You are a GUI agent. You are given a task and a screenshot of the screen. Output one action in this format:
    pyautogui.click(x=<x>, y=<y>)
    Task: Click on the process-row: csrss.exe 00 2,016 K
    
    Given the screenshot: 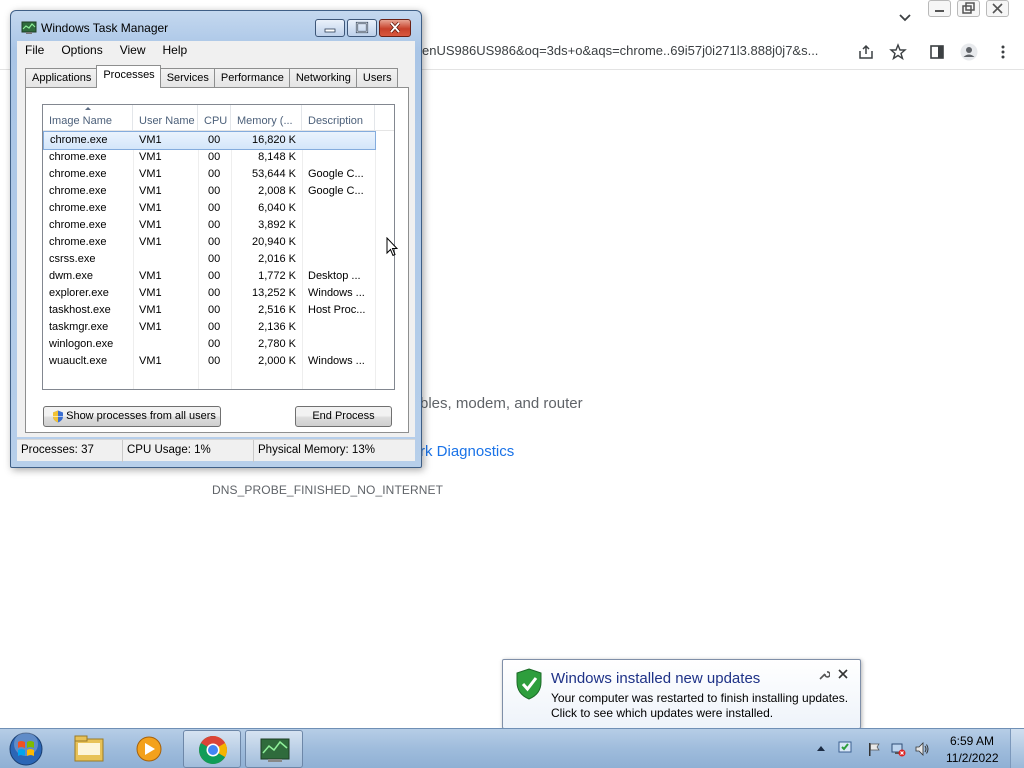 What is the action you would take?
    pyautogui.click(x=218, y=259)
    